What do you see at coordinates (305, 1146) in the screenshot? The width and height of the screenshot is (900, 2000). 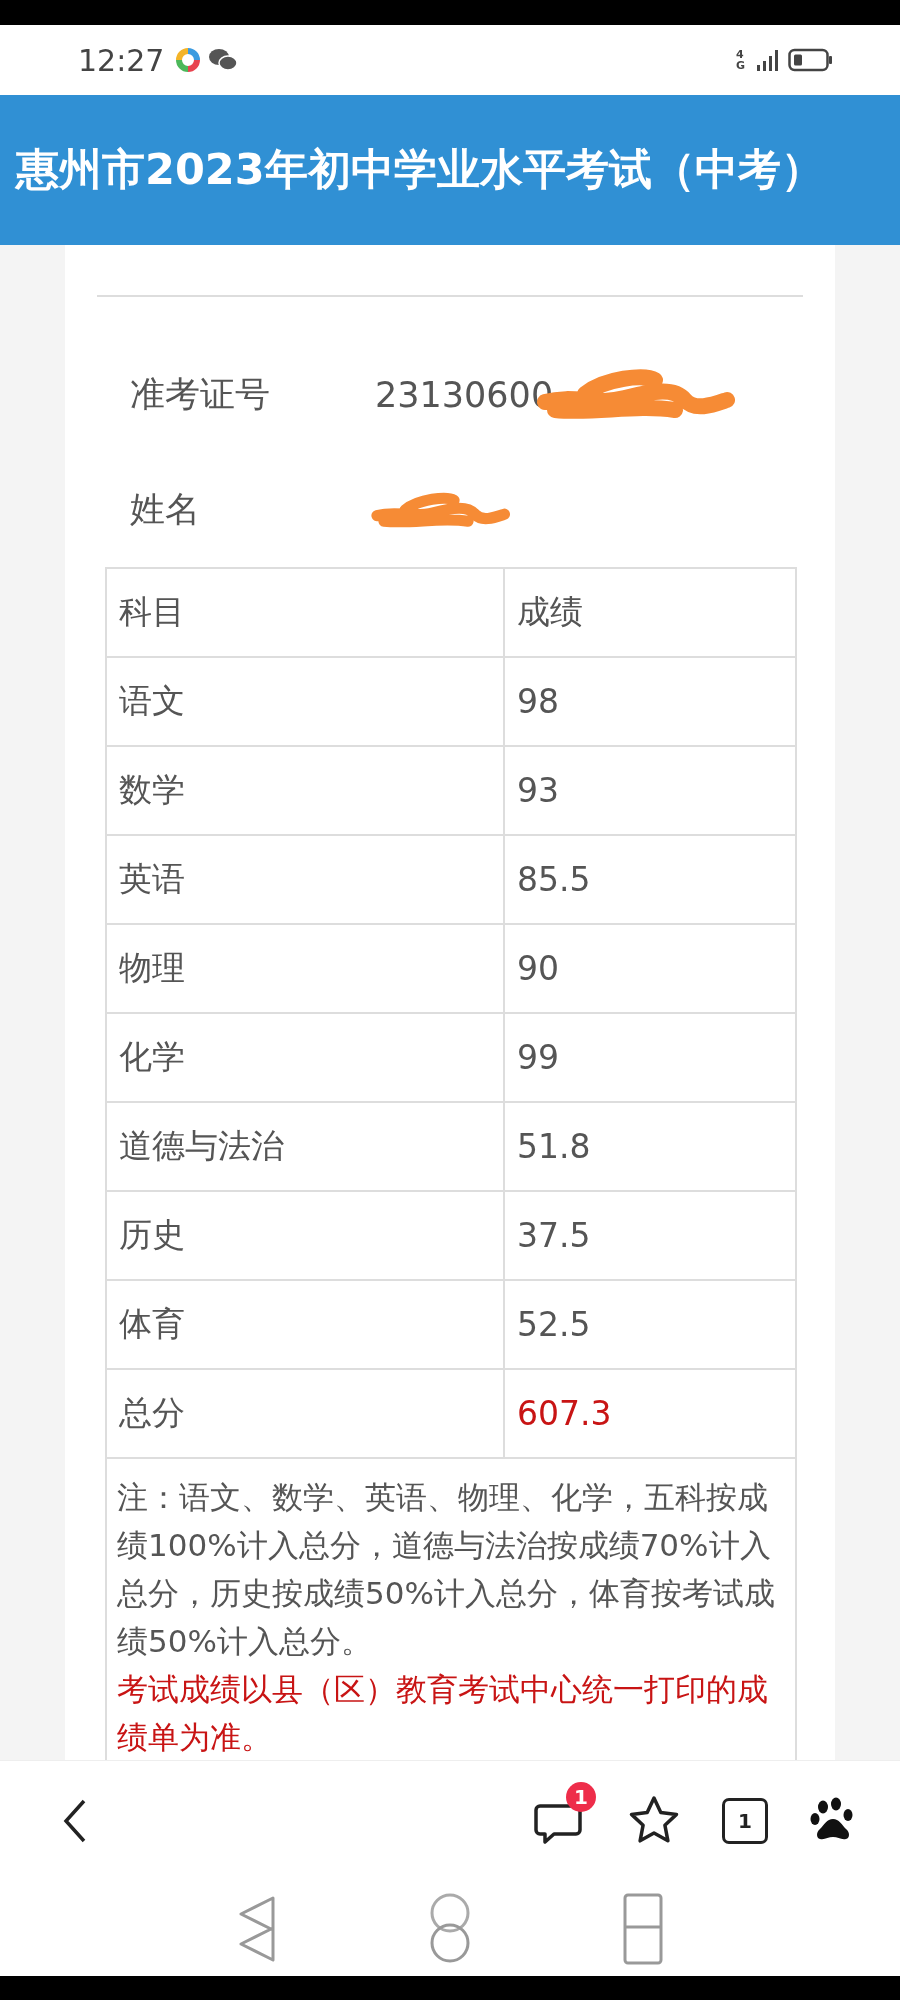 I see `table-cell: 道德与法治` at bounding box center [305, 1146].